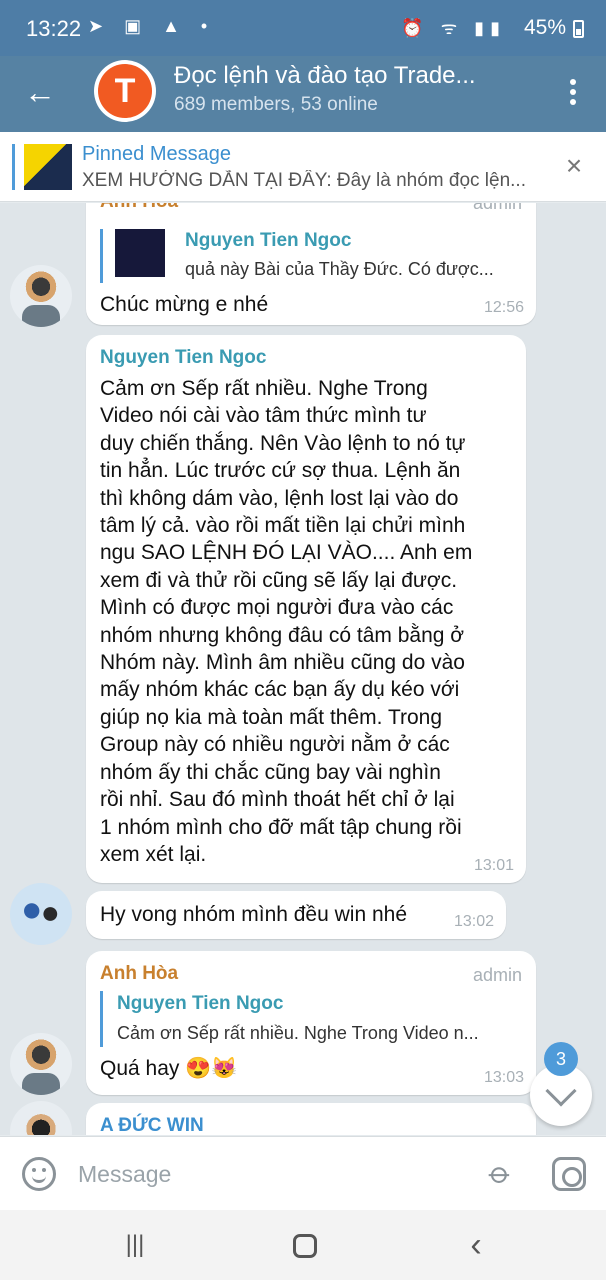 This screenshot has height=1280, width=606. I want to click on message-text: Chúc mừng e nhé, so click(184, 304).